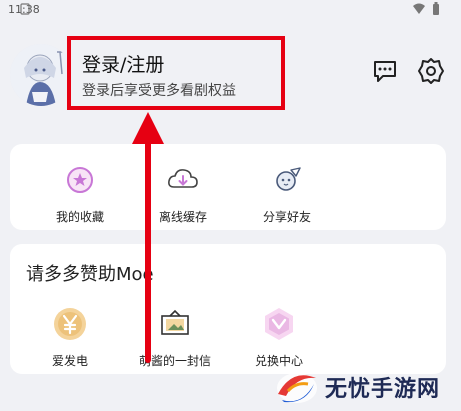 The width and height of the screenshot is (461, 411). Describe the element at coordinates (288, 179) in the screenshot. I see `share-planet-icon` at that location.